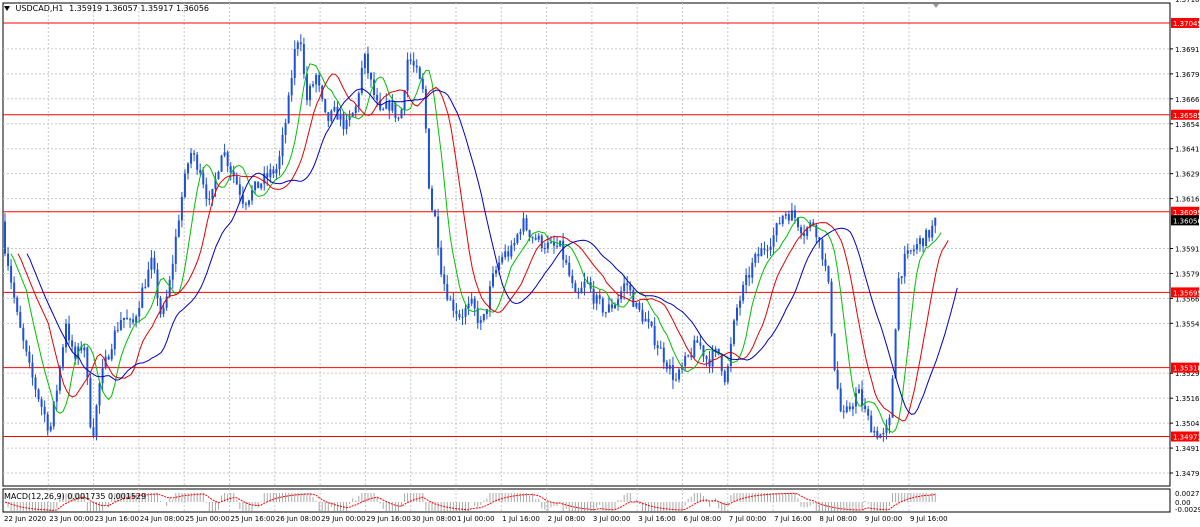 The image size is (1200, 527). Describe the element at coordinates (1187, 200) in the screenshot. I see `y-tick-label: 1.36165` at that location.